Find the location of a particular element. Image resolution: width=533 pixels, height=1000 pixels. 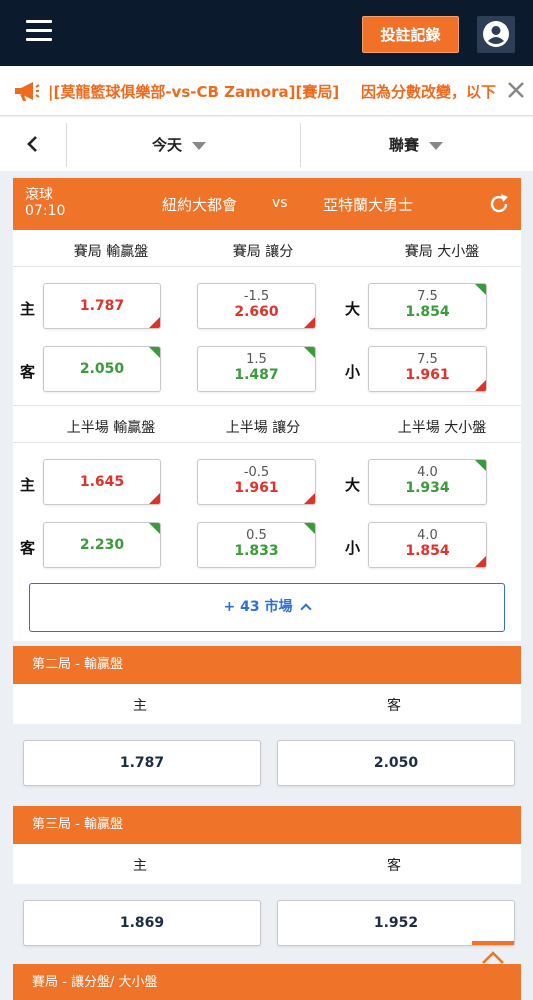

notice-message: |[莫龍籃球俱樂部-vs-CB Zamora][賽局] 因為分數改變，以下 is located at coordinates (272, 91).